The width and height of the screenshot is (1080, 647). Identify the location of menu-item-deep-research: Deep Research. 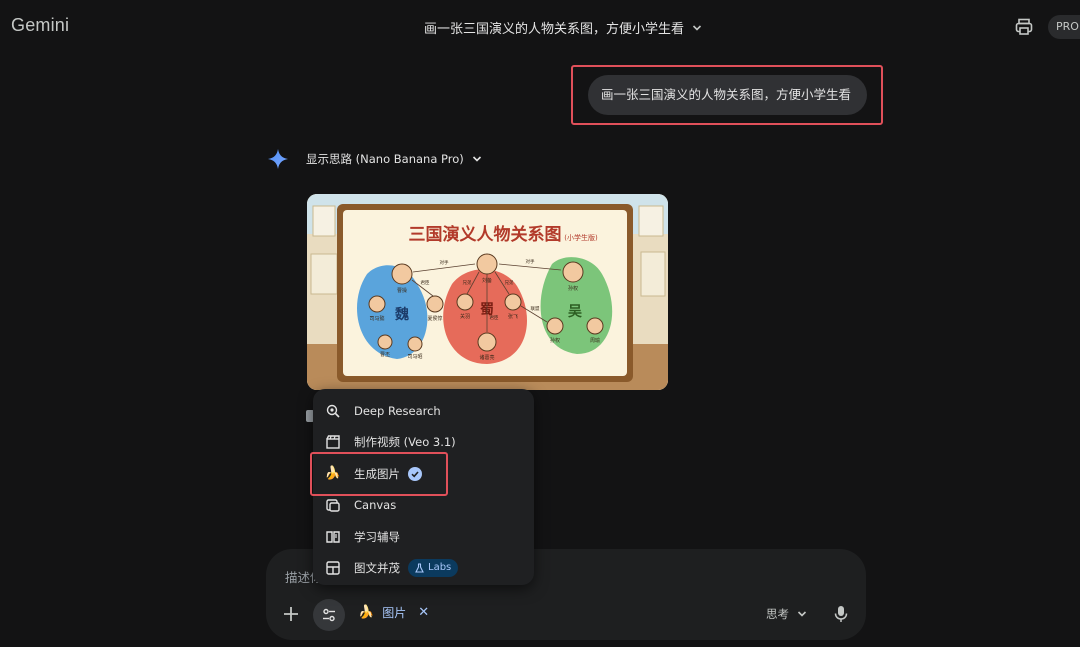
(423, 410).